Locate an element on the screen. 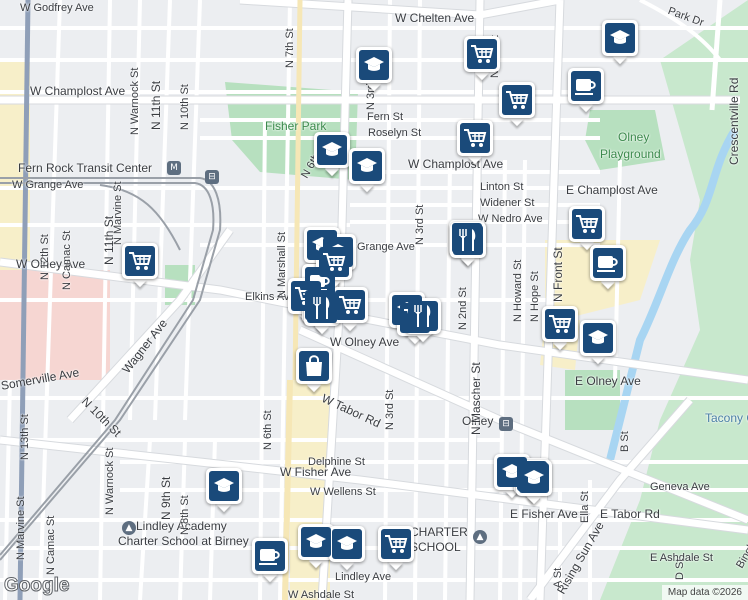 This screenshot has height=600, width=748. label-w-ashdale-st: W Ashdale St is located at coordinates (321, 594).